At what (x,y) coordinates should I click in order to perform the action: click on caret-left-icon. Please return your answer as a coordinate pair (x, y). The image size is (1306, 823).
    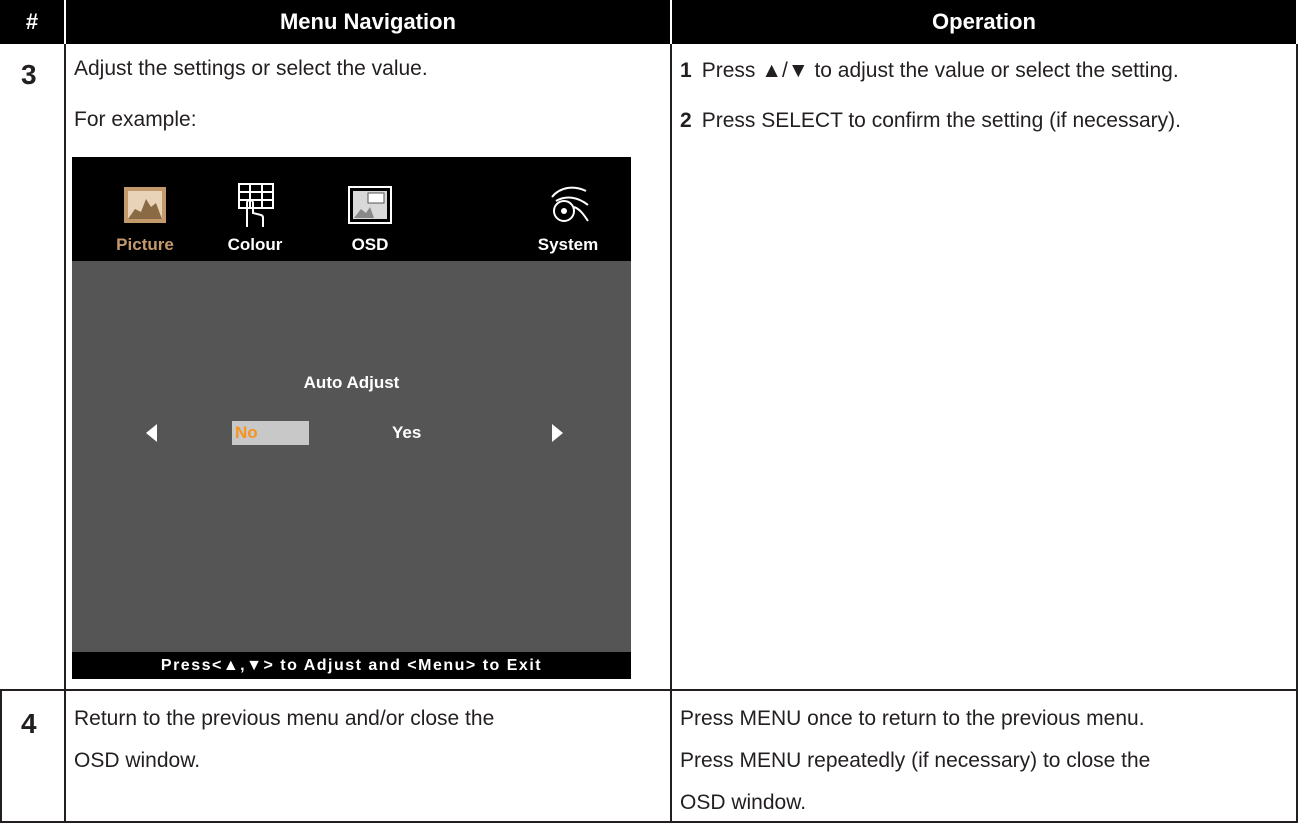
    Looking at the image, I should click on (151, 433).